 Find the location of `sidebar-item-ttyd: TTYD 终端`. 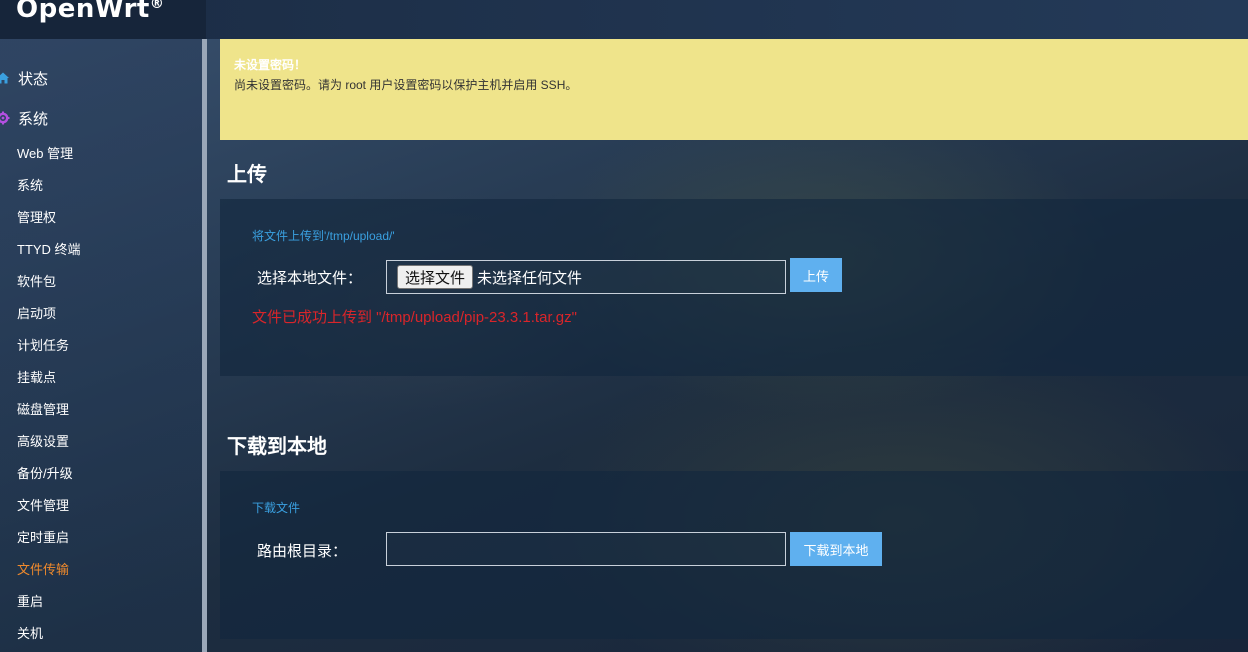

sidebar-item-ttyd: TTYD 终端 is located at coordinates (49, 250).